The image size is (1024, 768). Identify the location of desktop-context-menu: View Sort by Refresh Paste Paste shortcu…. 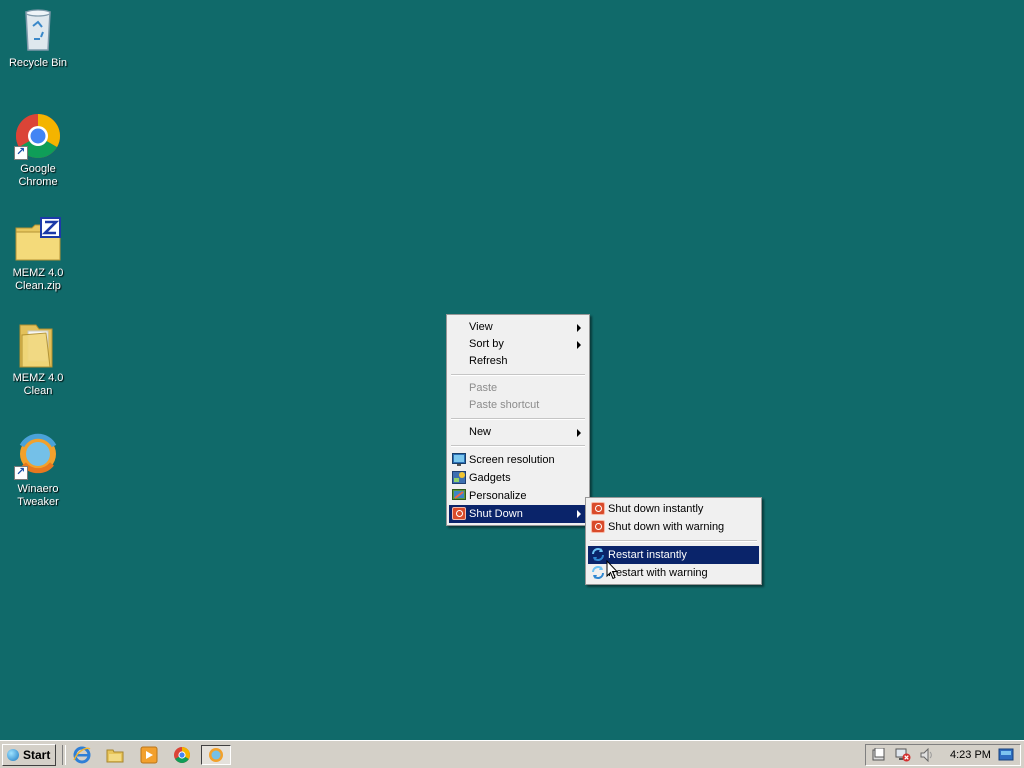
(518, 420).